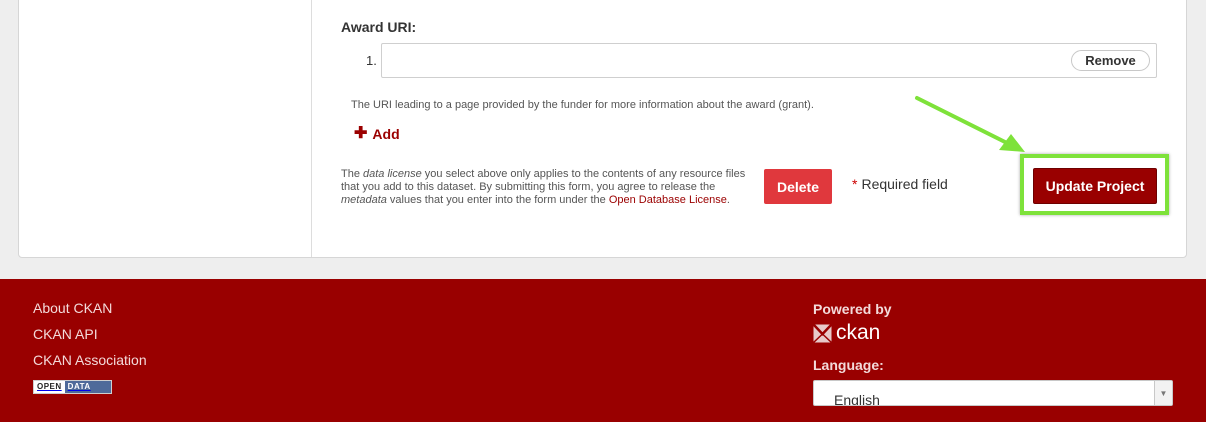 Image resolution: width=1206 pixels, height=422 pixels. I want to click on license-text-1: The, so click(352, 174).